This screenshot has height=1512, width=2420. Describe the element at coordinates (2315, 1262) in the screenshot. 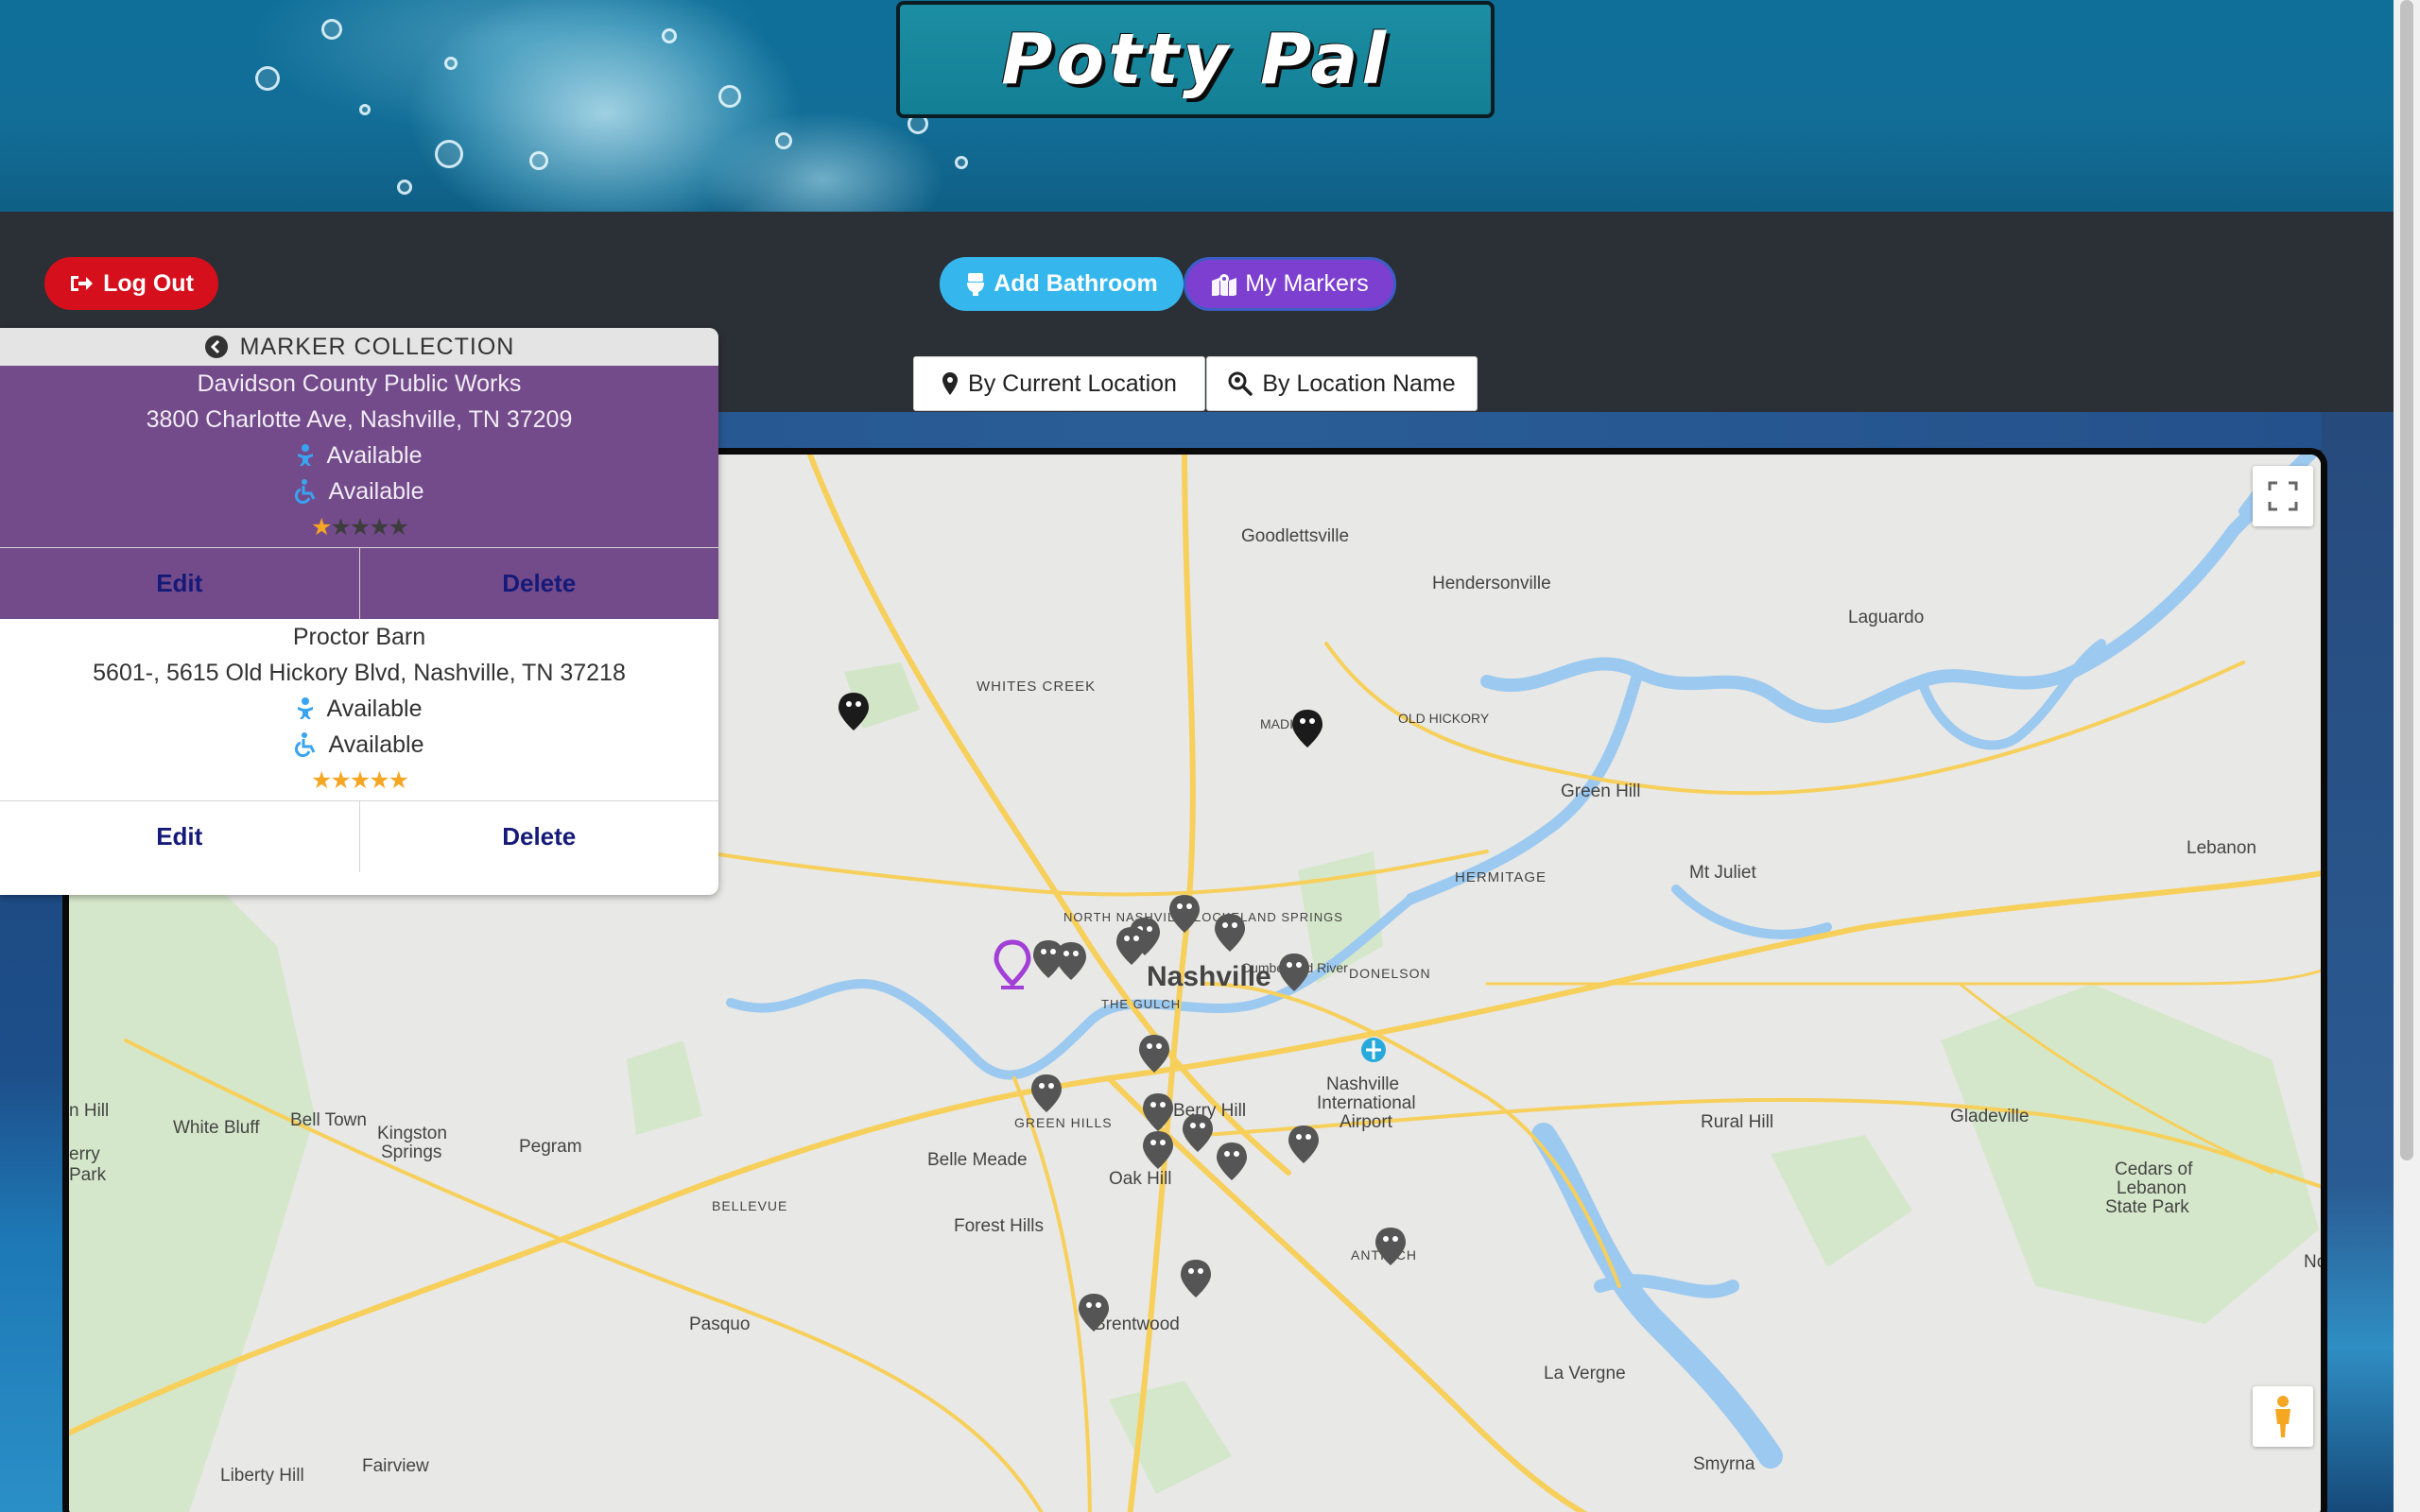

I see `map-label-edge-no: No` at that location.